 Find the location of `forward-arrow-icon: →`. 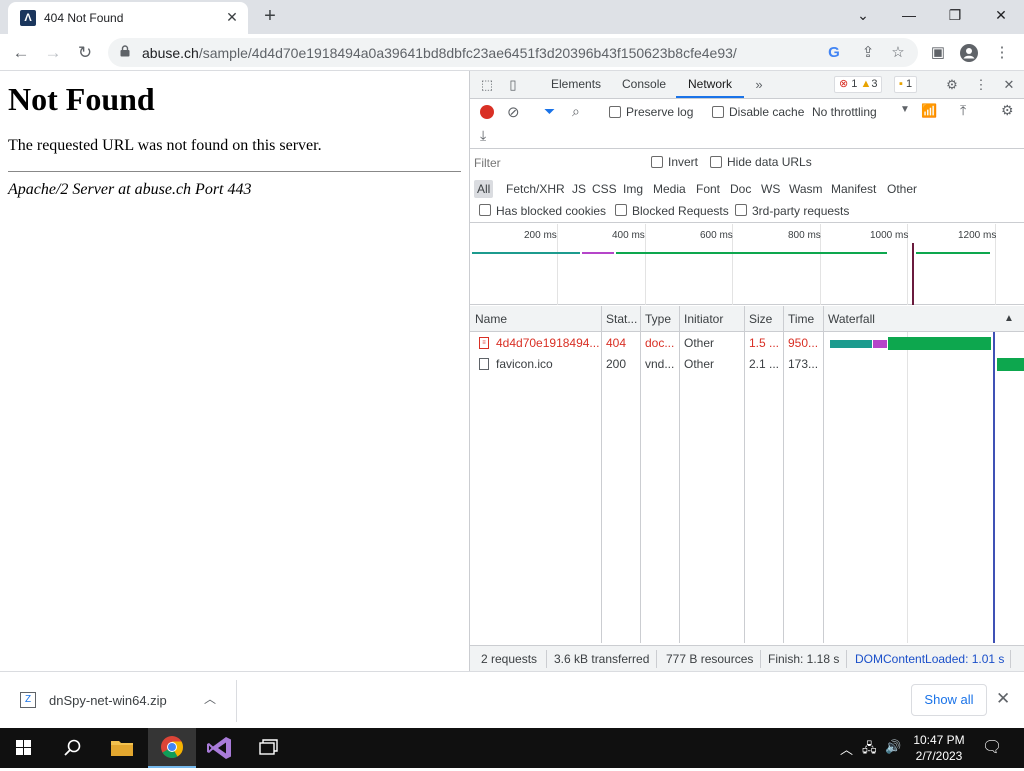

forward-arrow-icon: → is located at coordinates (53, 53).